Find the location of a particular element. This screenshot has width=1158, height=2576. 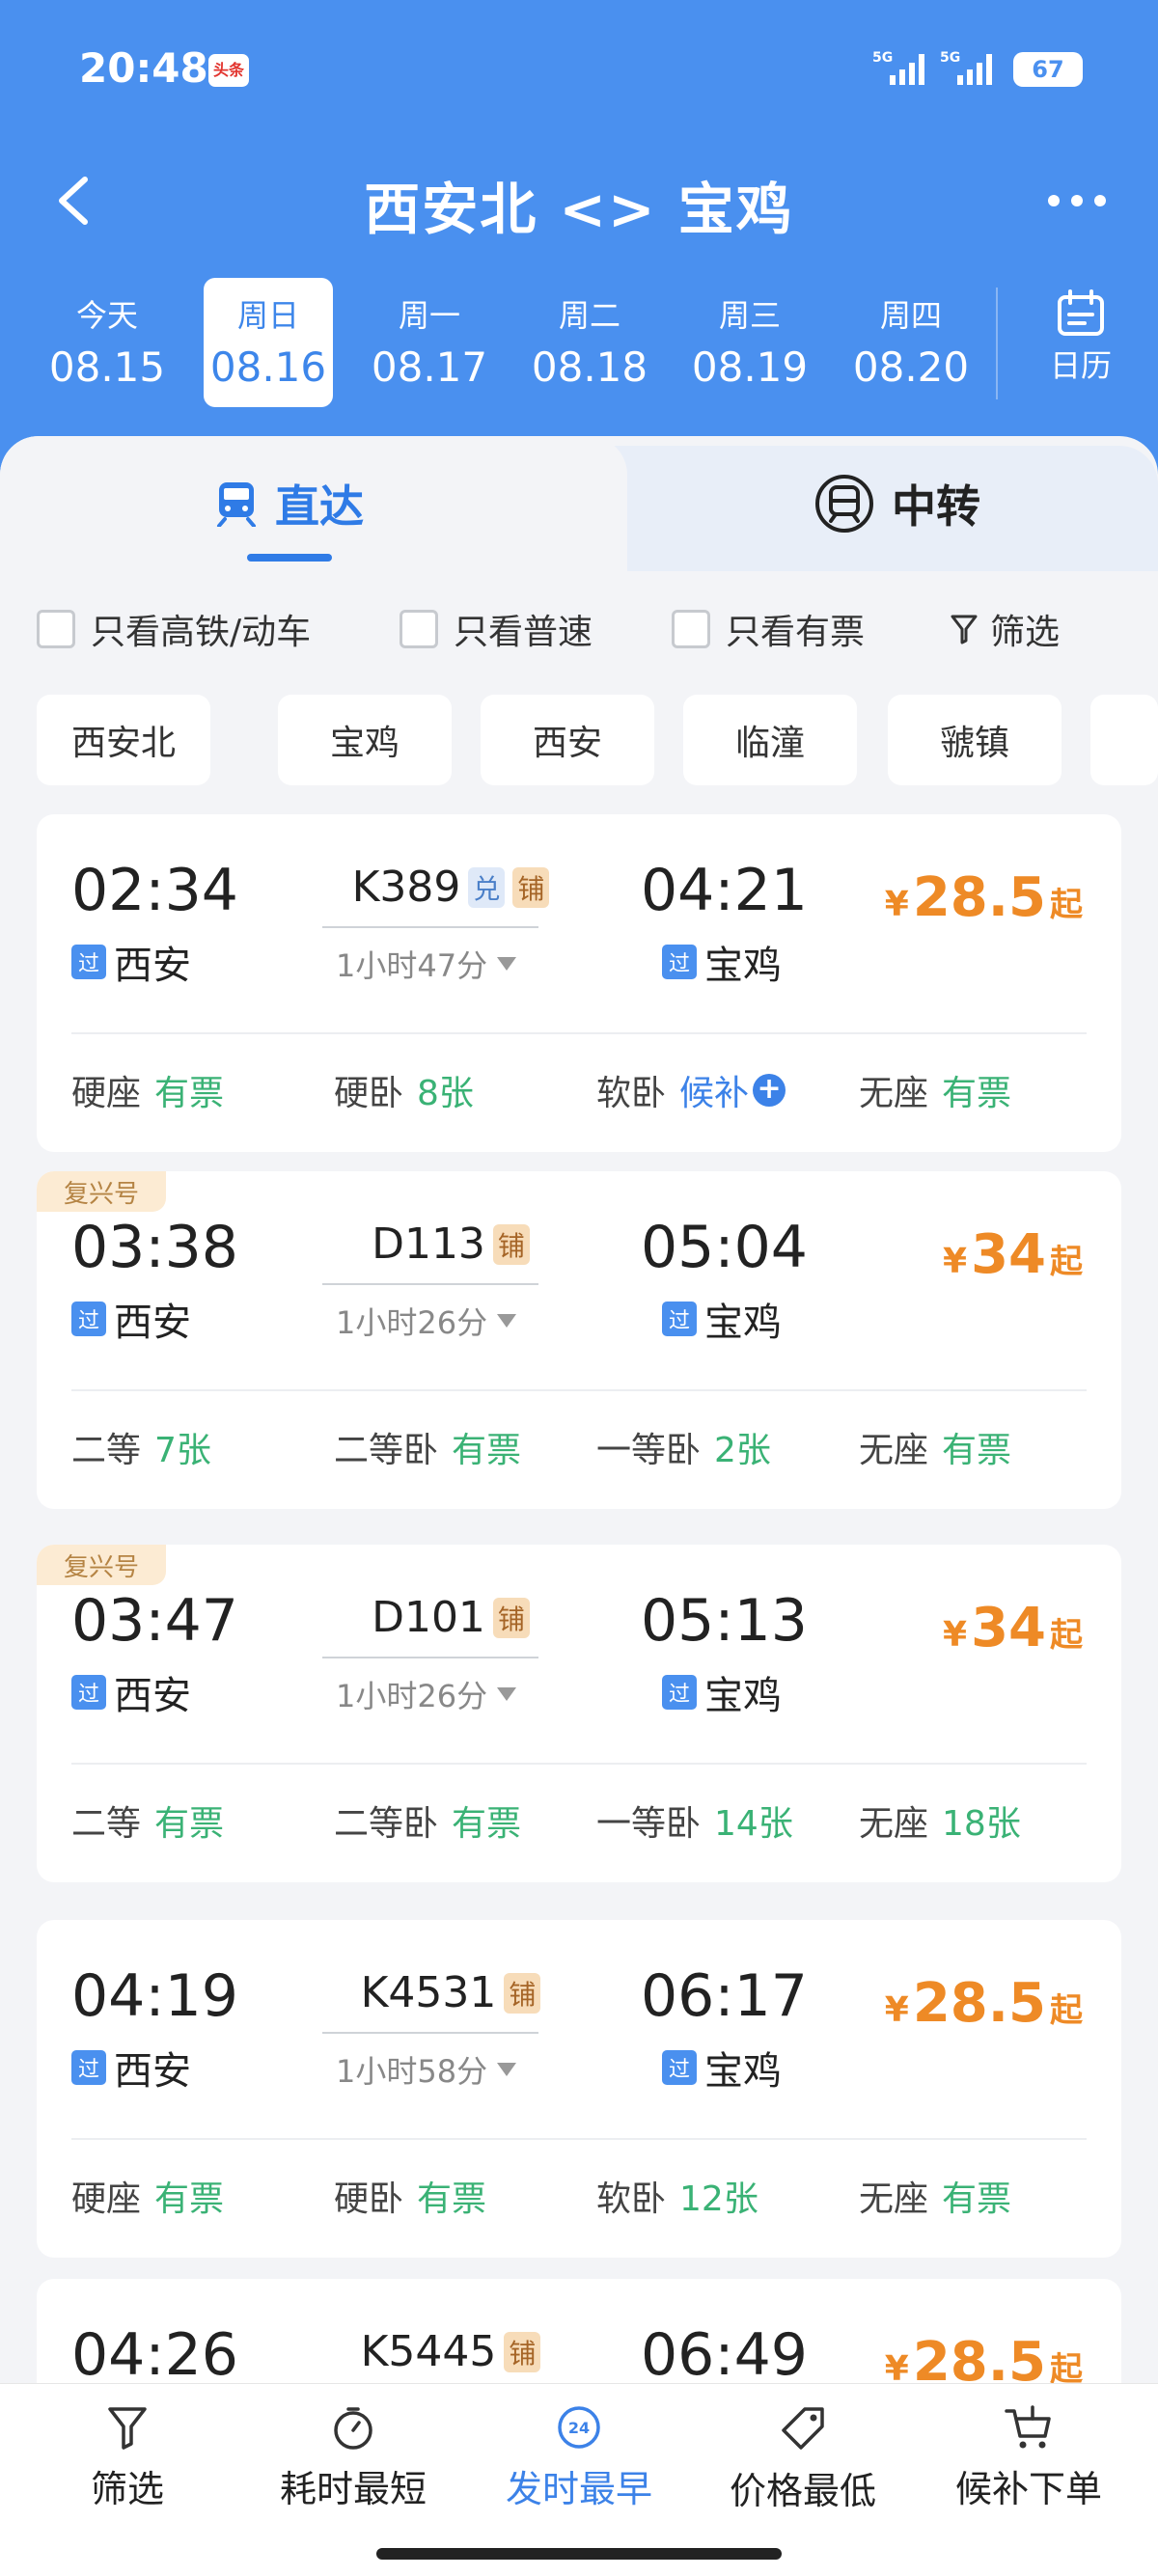

tab-direct: 直达 is located at coordinates (289, 503).